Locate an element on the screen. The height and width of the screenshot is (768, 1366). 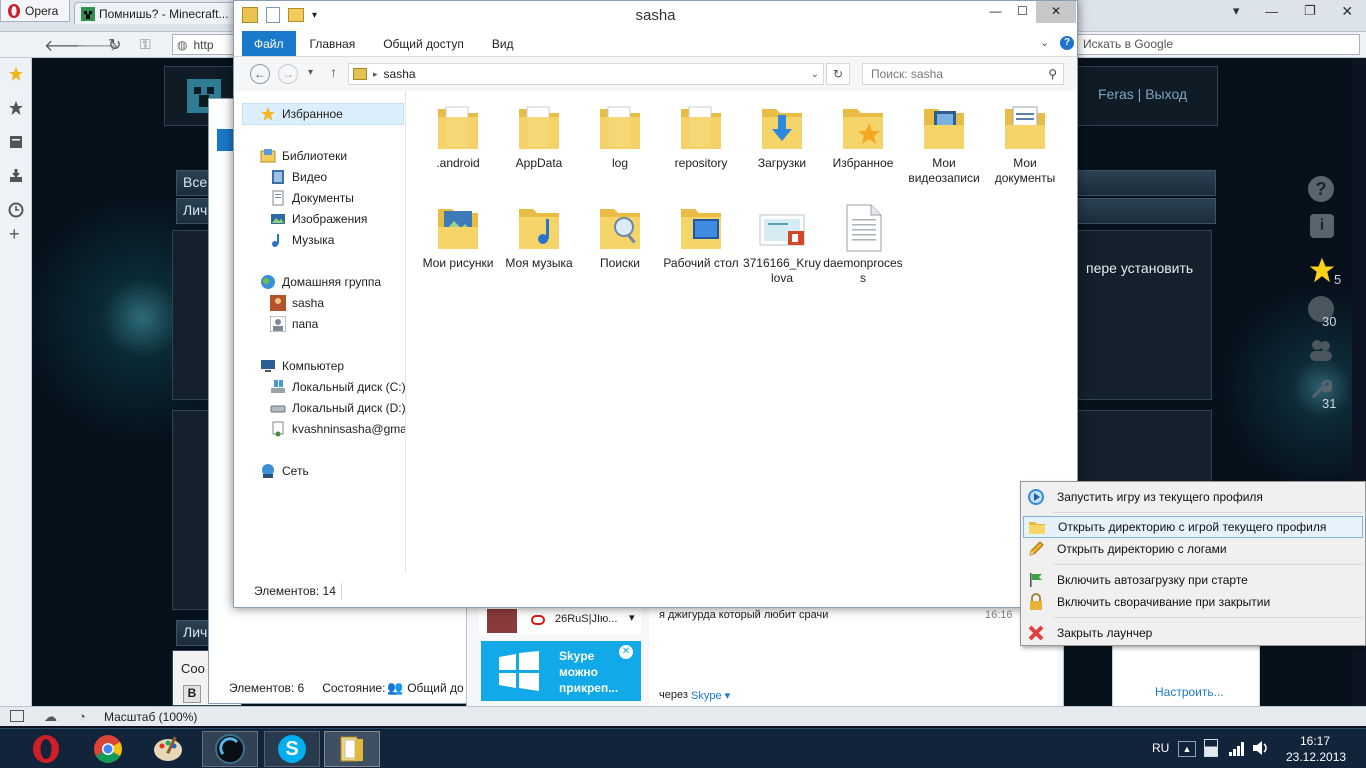
taskbar-skype: S is located at coordinates (292, 749).